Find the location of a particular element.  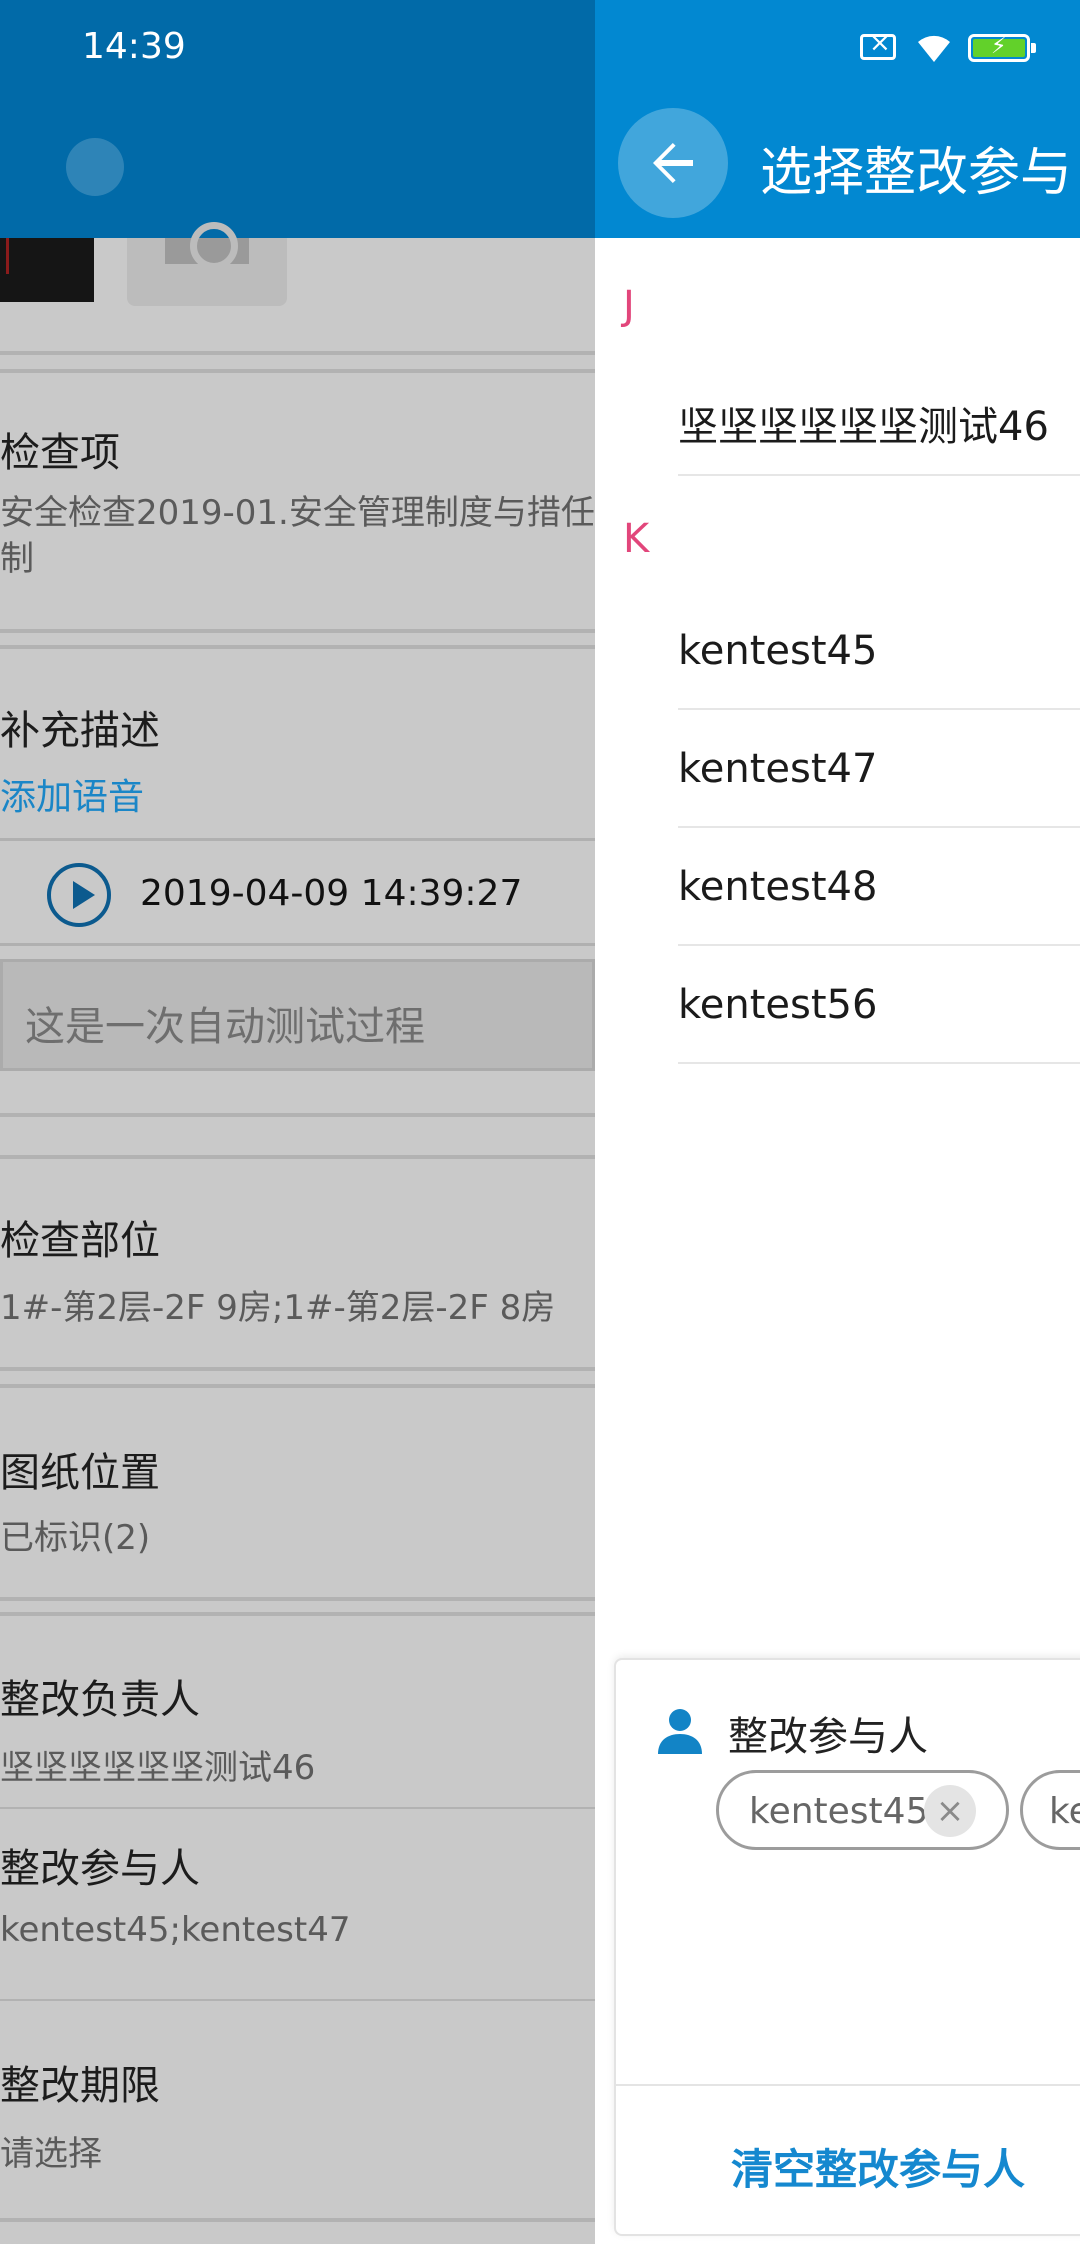

chip-label: kentest45 is located at coordinates (839, 1811).